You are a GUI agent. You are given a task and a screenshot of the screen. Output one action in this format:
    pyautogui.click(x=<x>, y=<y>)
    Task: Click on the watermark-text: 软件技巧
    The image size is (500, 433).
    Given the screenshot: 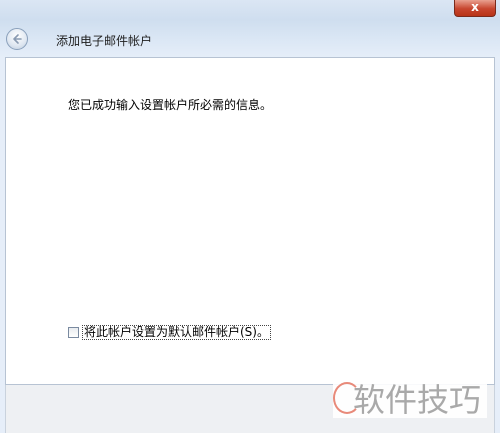 What is the action you would take?
    pyautogui.click(x=417, y=400)
    